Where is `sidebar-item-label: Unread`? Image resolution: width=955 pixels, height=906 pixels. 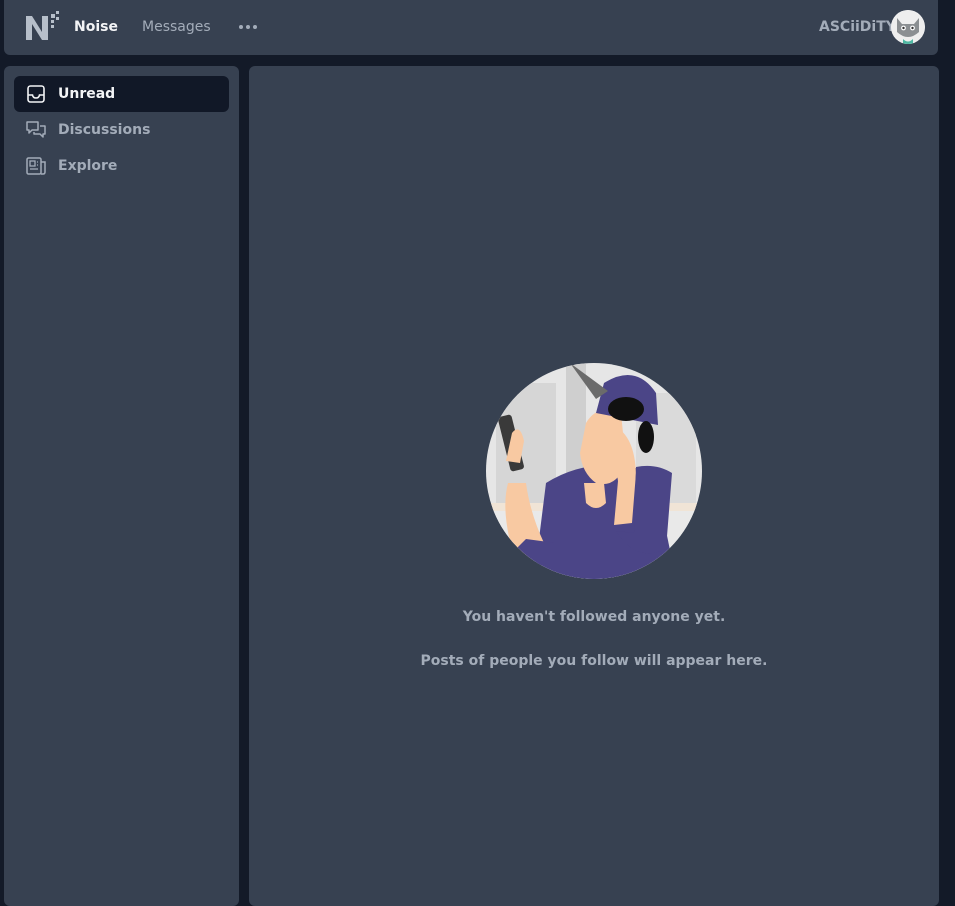 sidebar-item-label: Unread is located at coordinates (87, 94).